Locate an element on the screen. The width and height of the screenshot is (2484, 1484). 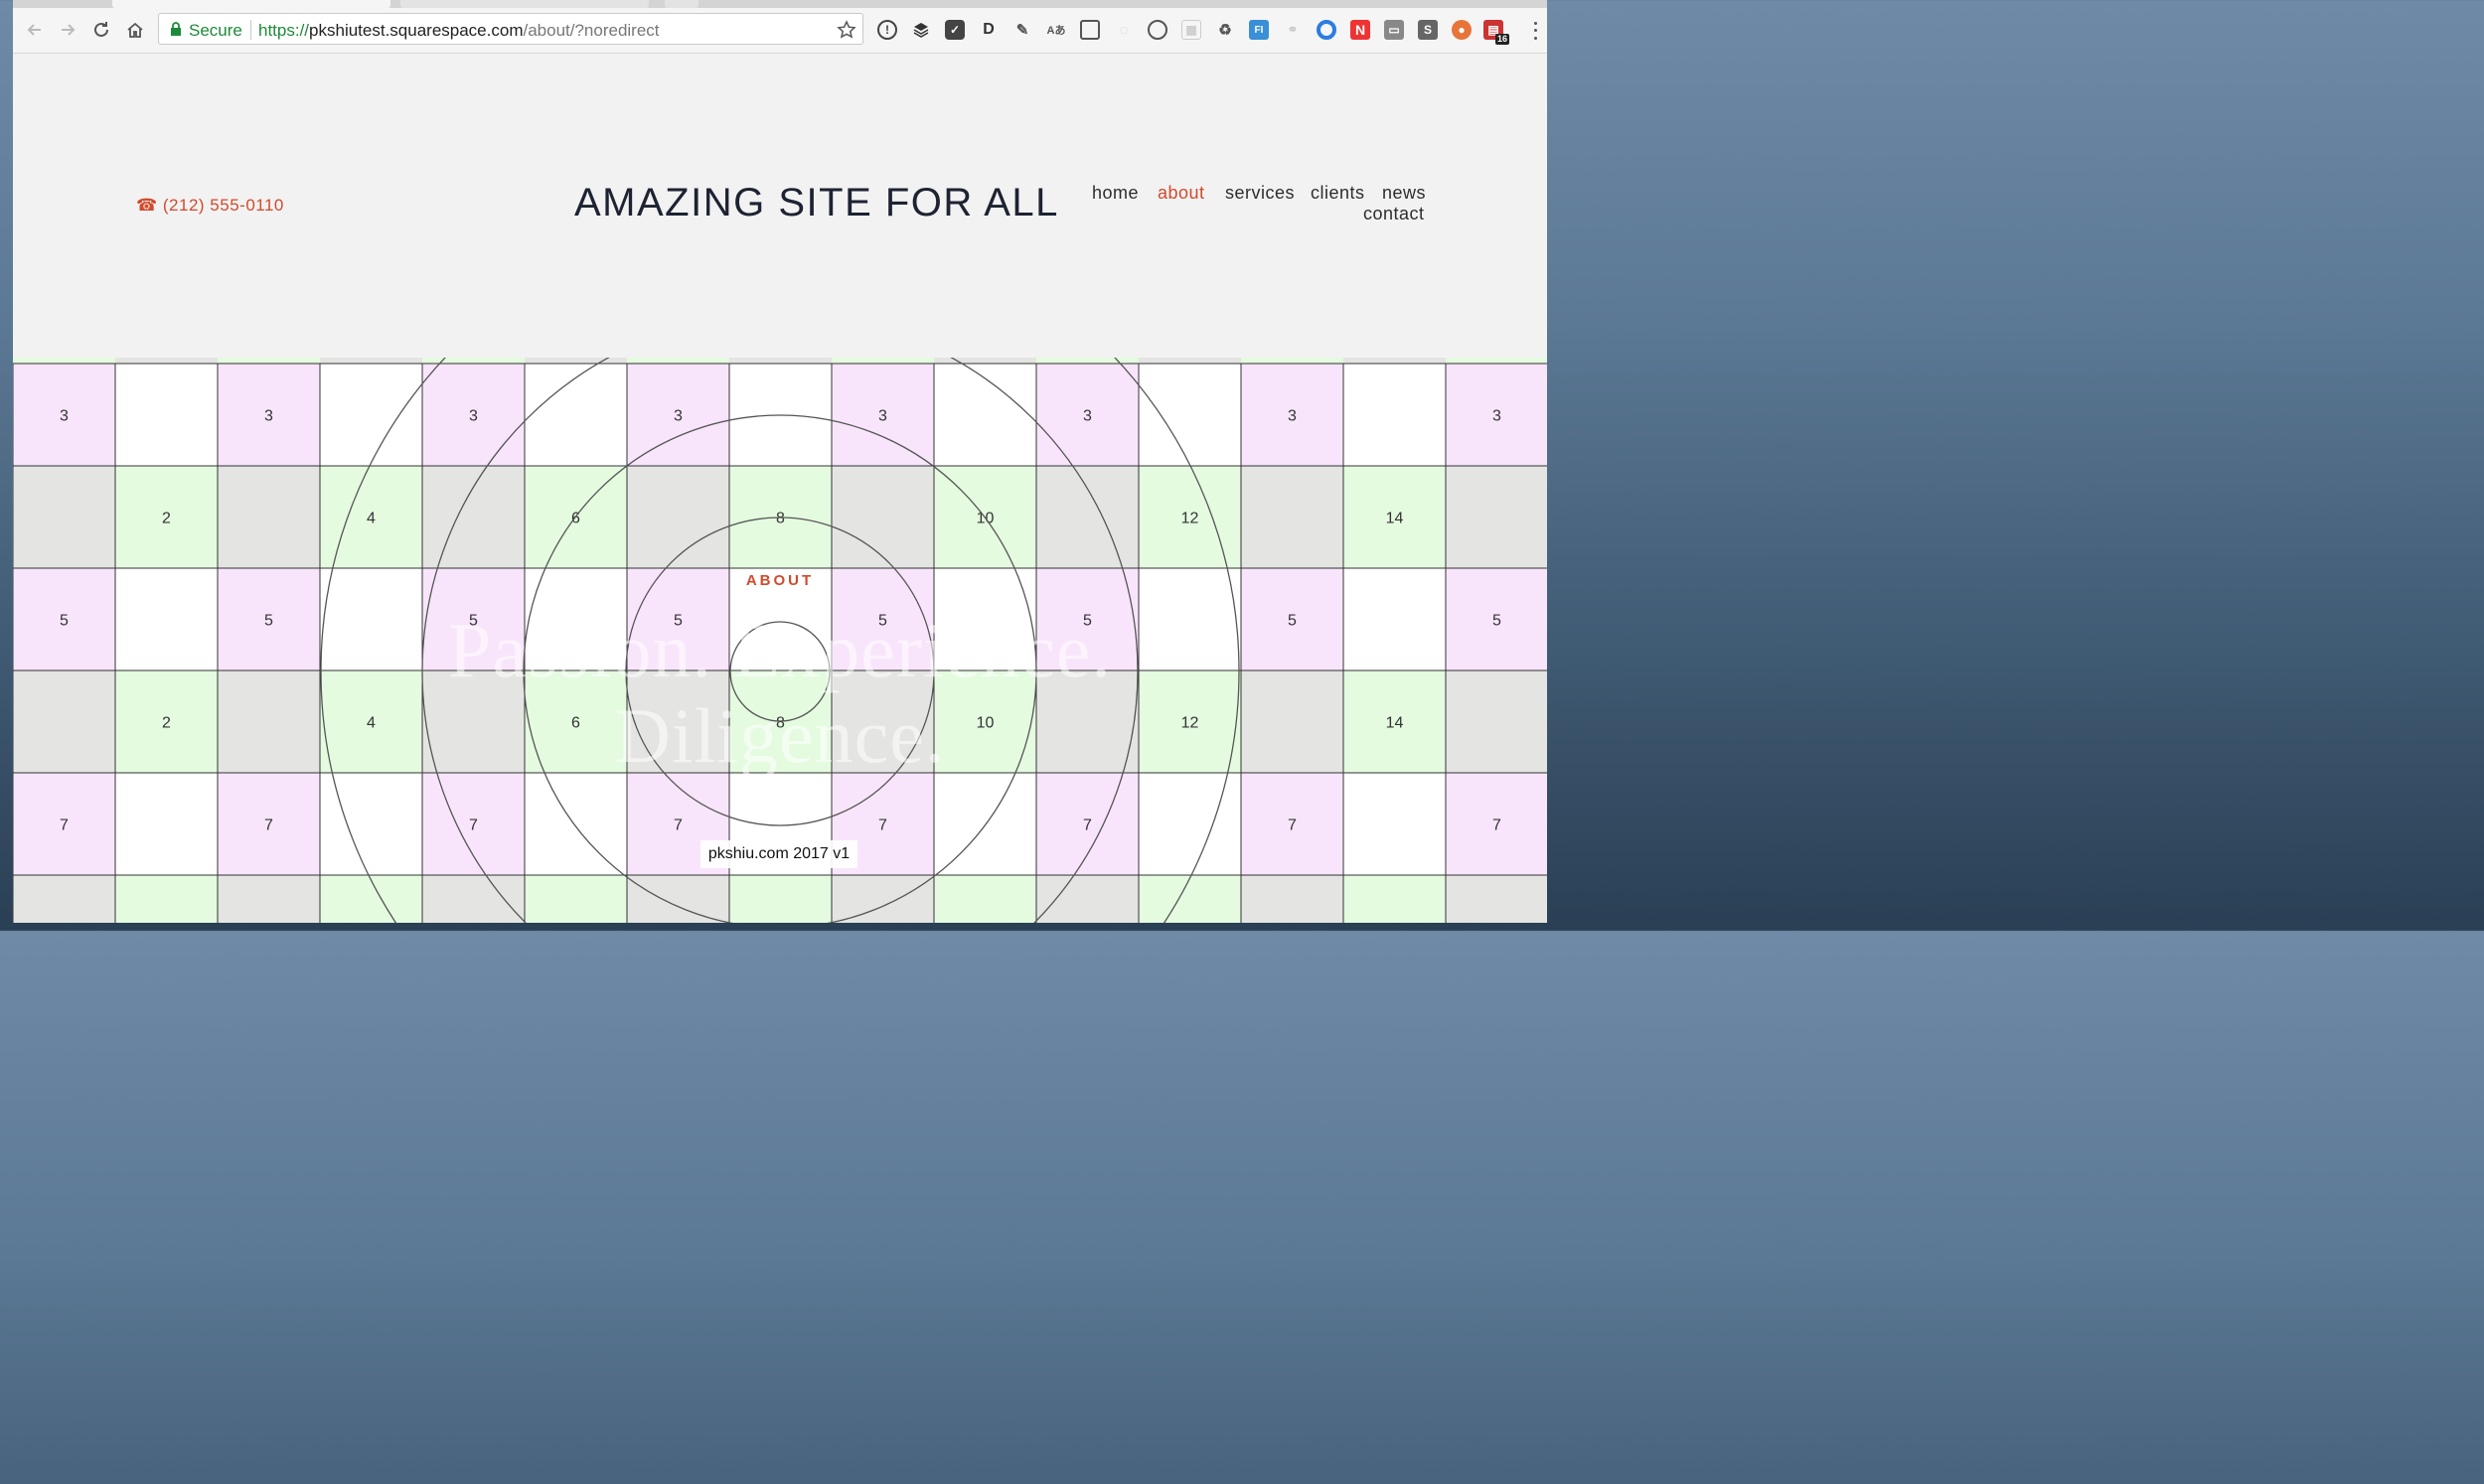
grid-cell-label: 14 is located at coordinates (1395, 519).